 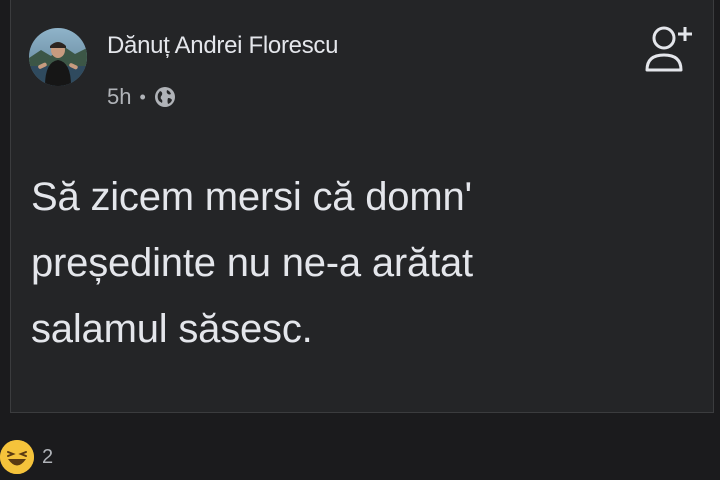 I want to click on reaction-count: 2, so click(x=48, y=456).